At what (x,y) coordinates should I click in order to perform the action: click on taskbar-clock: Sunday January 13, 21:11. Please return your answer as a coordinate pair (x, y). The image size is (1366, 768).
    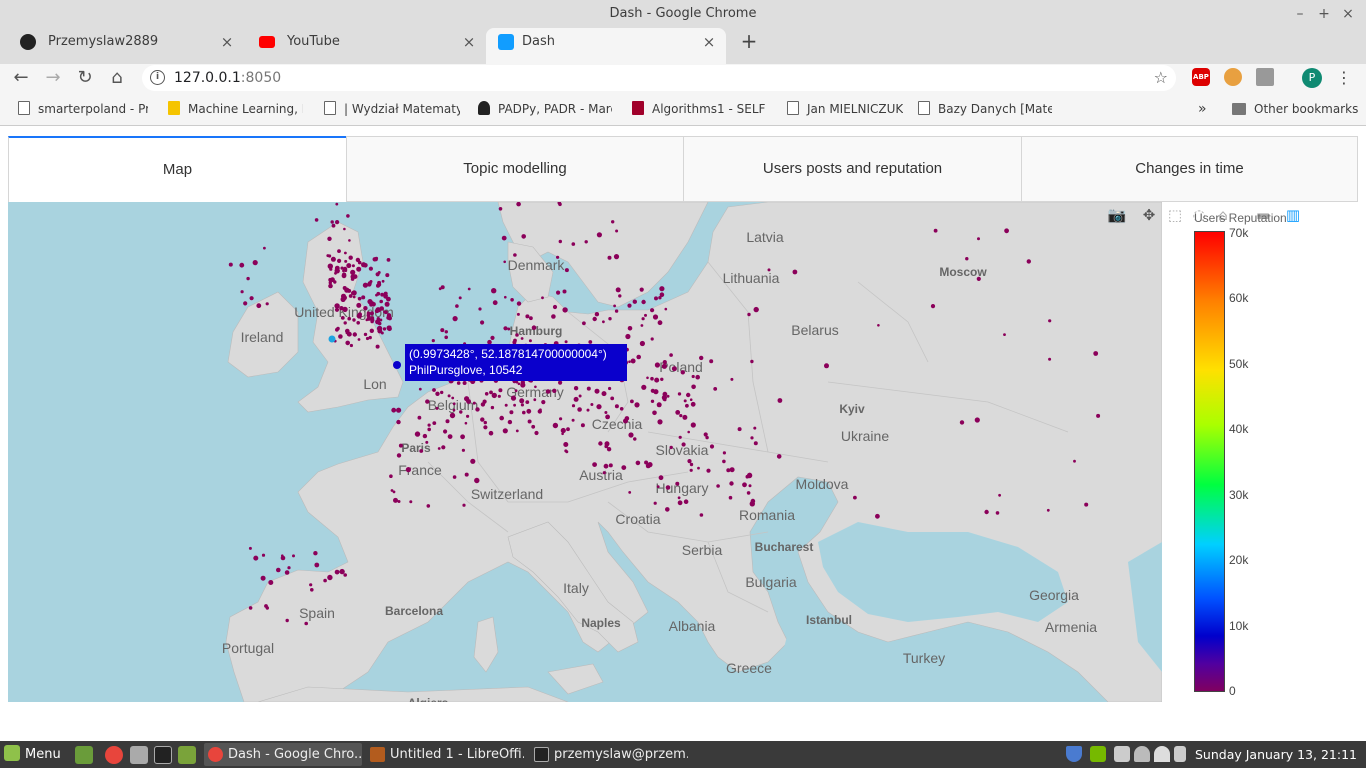
    Looking at the image, I should click on (1276, 754).